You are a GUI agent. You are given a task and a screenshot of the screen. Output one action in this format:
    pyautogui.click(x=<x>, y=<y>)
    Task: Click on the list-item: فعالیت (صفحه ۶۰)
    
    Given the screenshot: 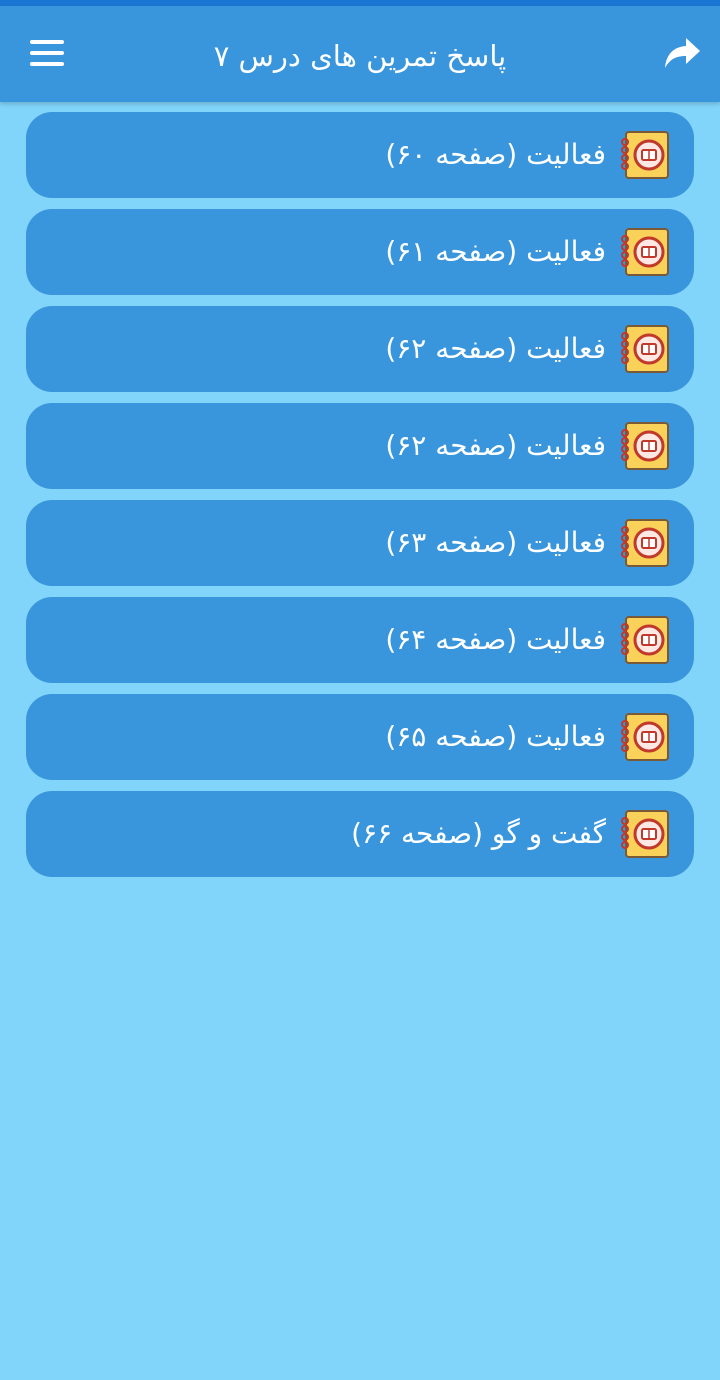 What is the action you would take?
    pyautogui.click(x=360, y=155)
    